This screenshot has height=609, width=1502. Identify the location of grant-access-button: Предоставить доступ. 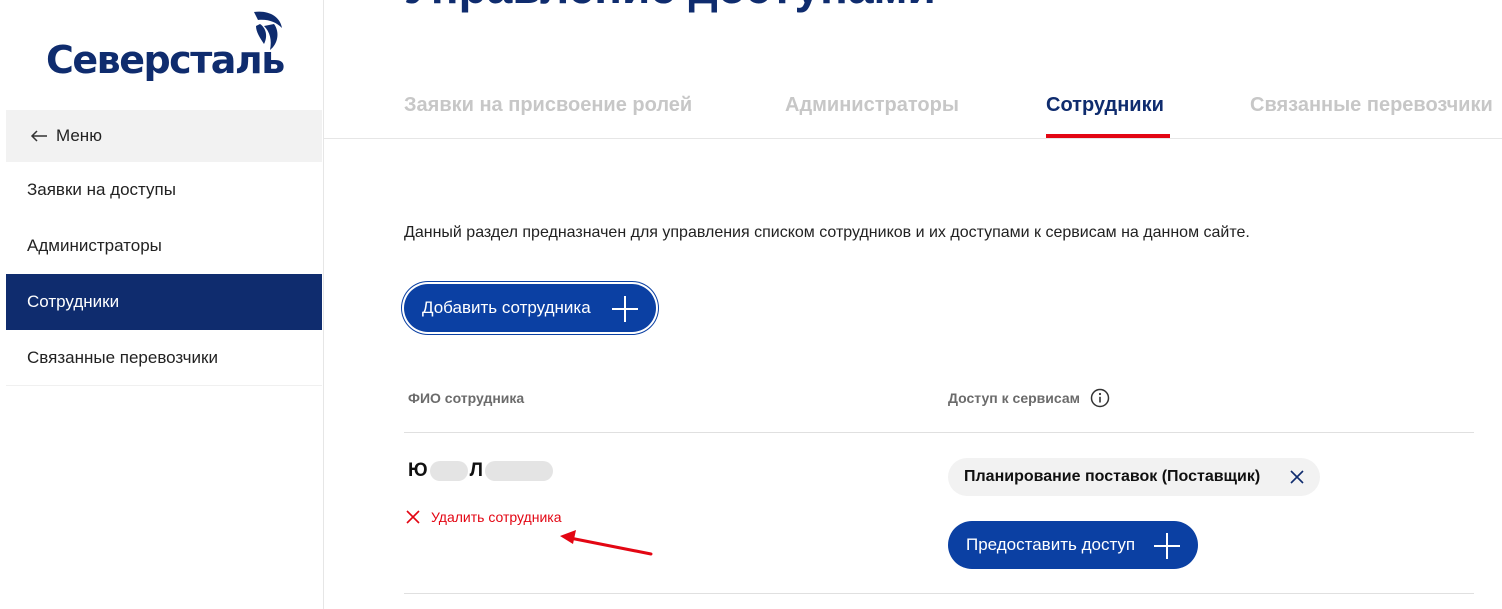
(1073, 545).